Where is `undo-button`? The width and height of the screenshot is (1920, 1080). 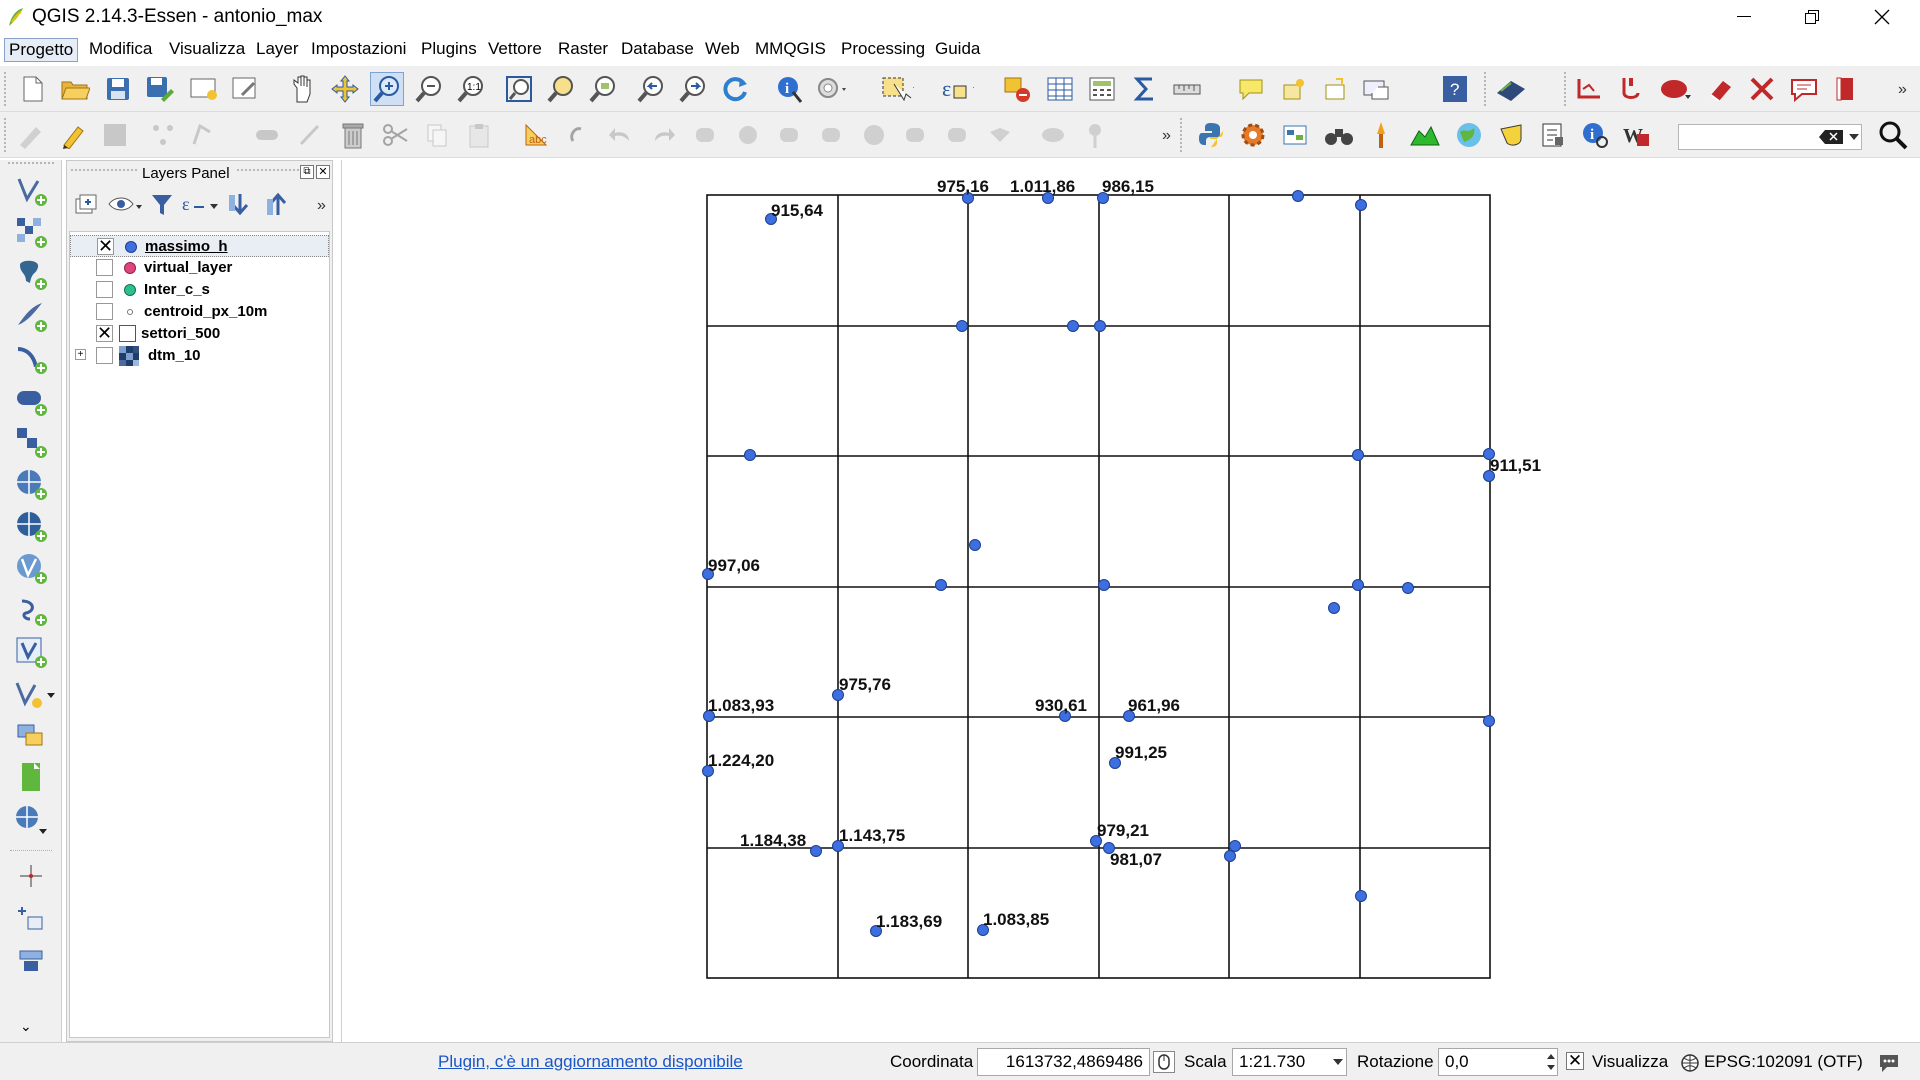
undo-button is located at coordinates (621, 135).